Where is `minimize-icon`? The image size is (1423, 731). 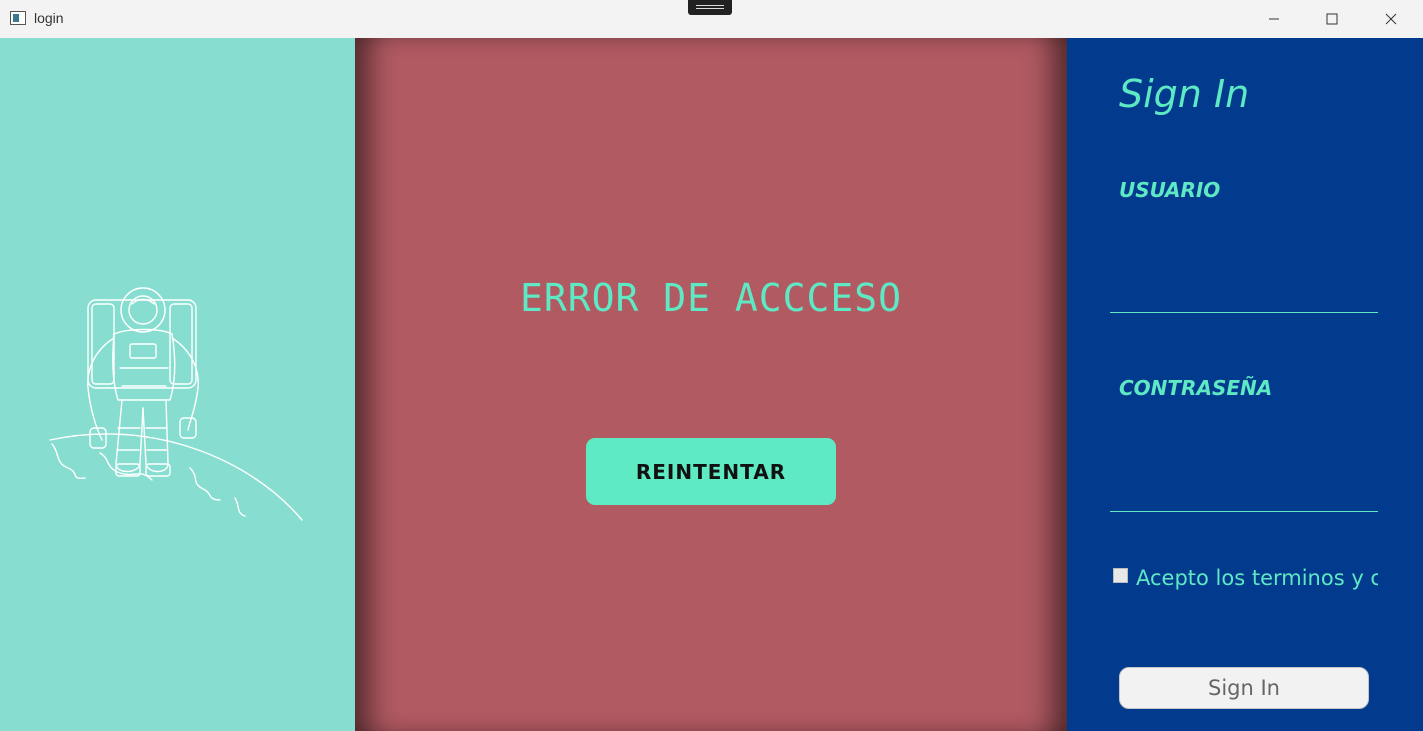
minimize-icon is located at coordinates (1274, 19).